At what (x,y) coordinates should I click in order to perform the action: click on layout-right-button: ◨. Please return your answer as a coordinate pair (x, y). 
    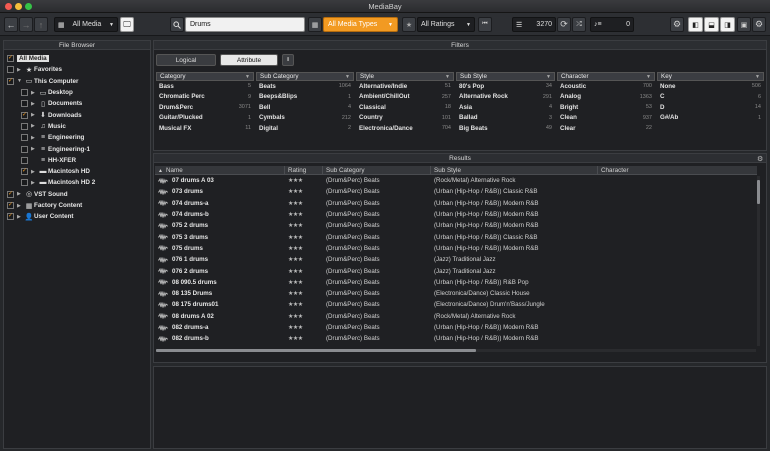
    Looking at the image, I should click on (727, 24).